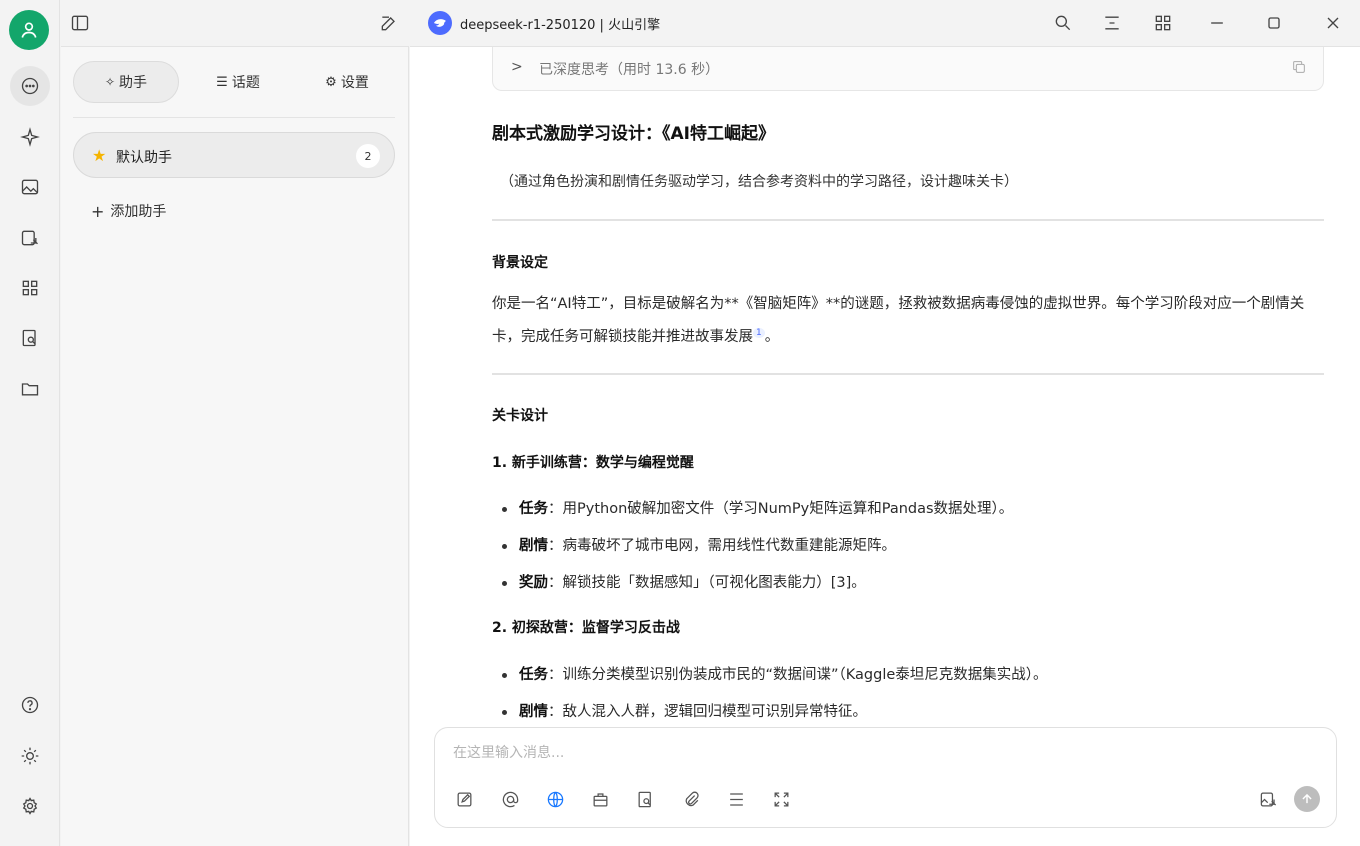 This screenshot has height=846, width=1360. I want to click on web-search-button, so click(555, 799).